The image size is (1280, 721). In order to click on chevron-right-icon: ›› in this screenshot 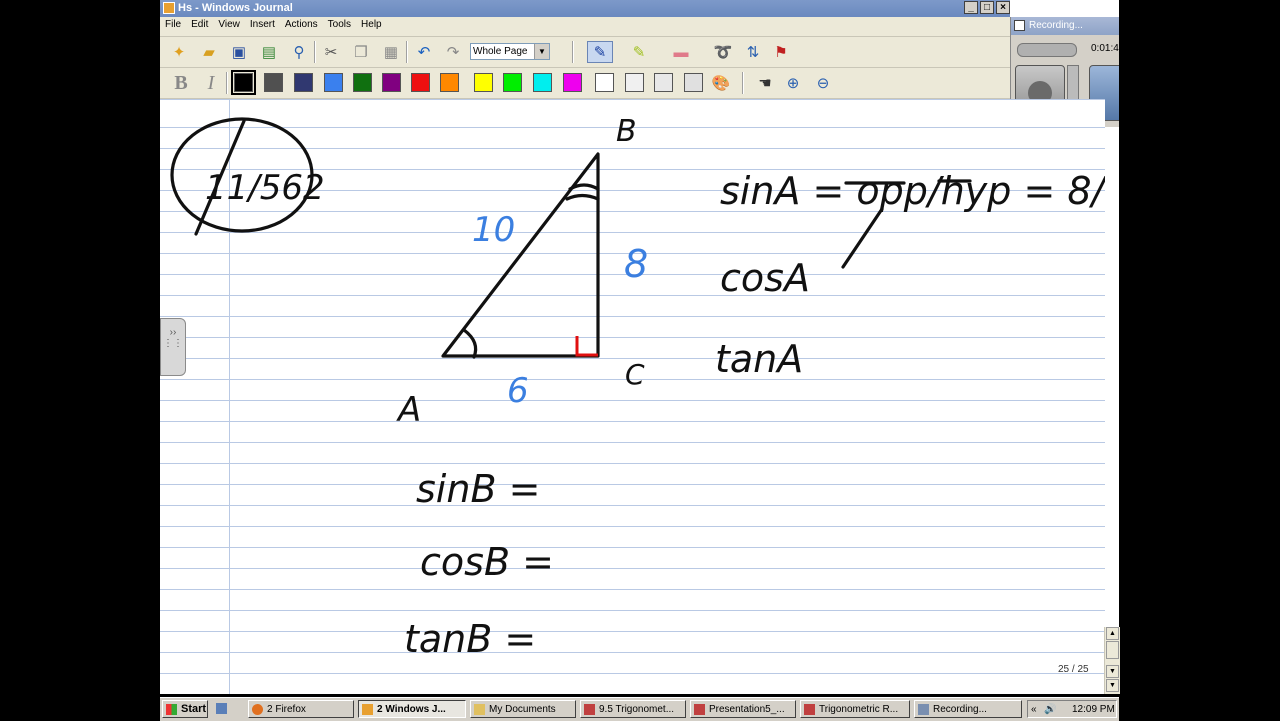, I will do `click(173, 332)`.